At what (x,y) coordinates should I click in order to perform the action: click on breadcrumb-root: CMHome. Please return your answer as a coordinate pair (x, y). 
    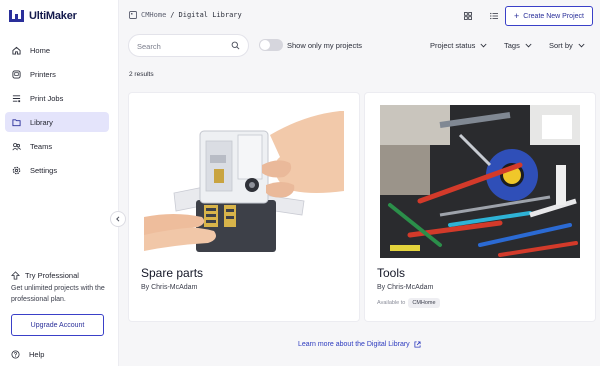
    Looking at the image, I should click on (153, 15).